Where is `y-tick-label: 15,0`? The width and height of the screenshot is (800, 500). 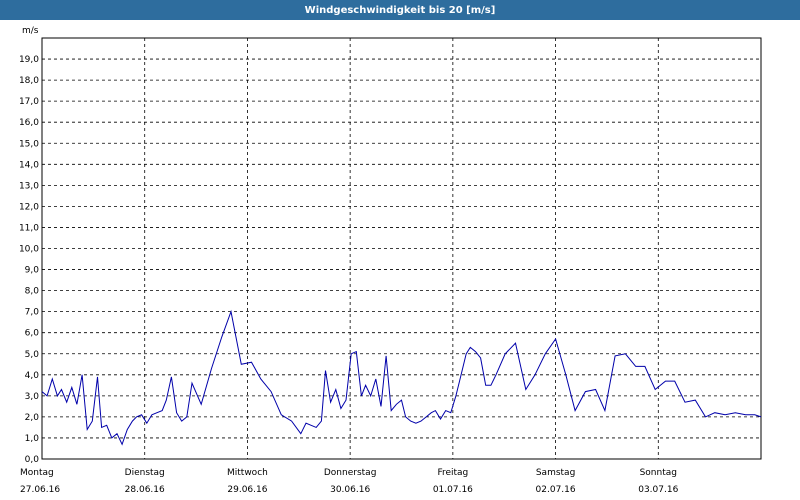
y-tick-label: 15,0 is located at coordinates (29, 144).